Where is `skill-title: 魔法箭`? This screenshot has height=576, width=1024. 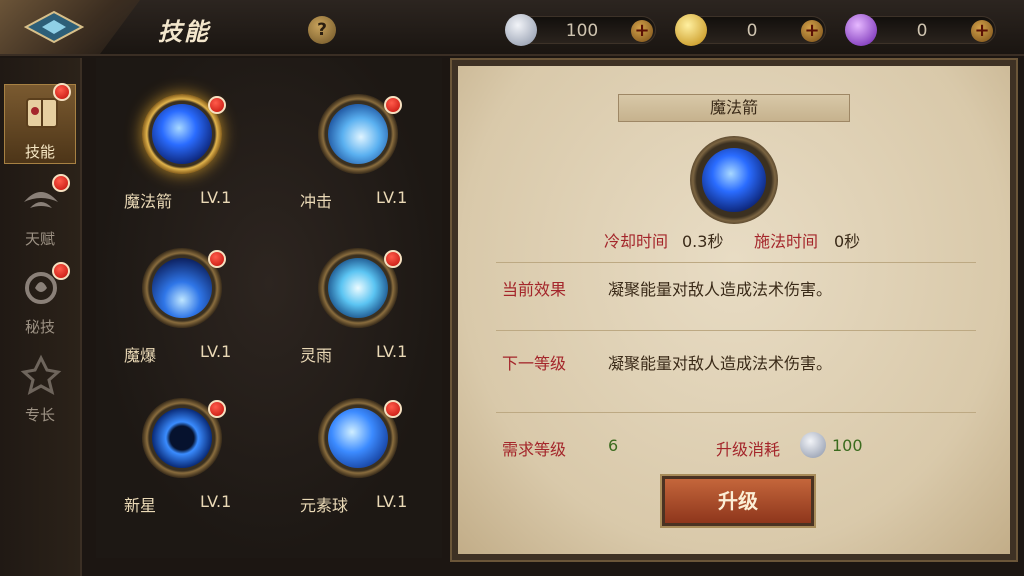
skill-title: 魔法箭 is located at coordinates (734, 108).